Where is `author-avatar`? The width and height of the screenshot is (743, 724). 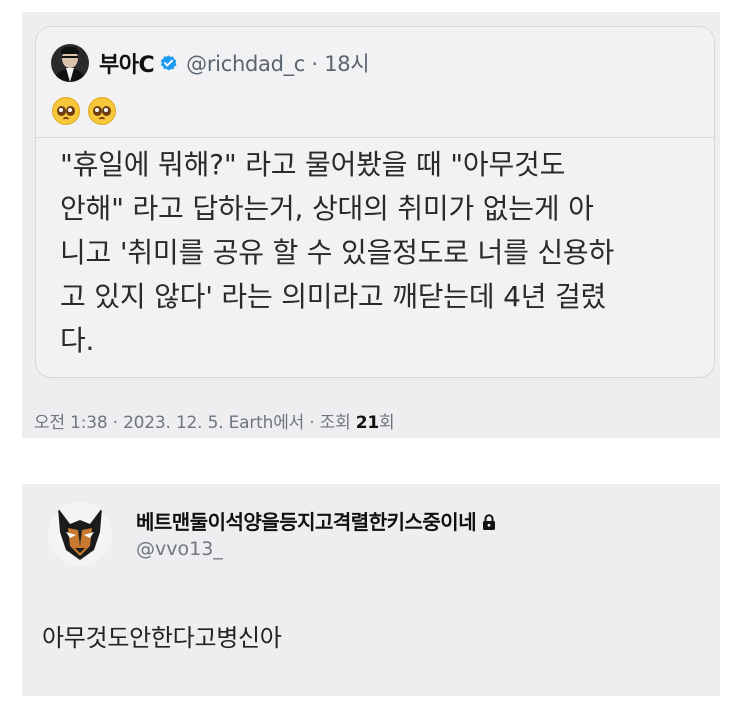
author-avatar is located at coordinates (70, 63).